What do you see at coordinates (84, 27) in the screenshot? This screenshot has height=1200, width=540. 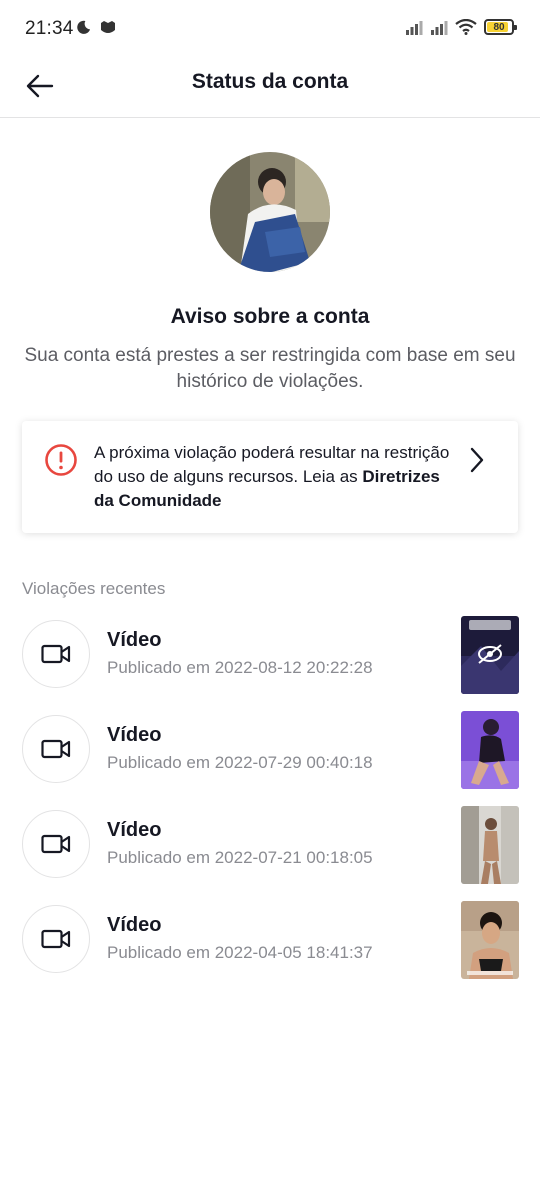 I see `moon-icon` at bounding box center [84, 27].